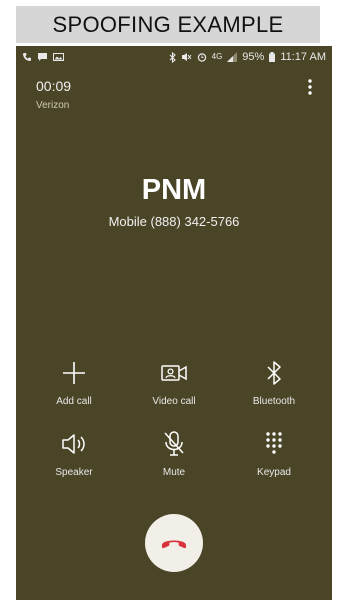 Image resolution: width=337 pixels, height=604 pixels. I want to click on image-icon, so click(58, 57).